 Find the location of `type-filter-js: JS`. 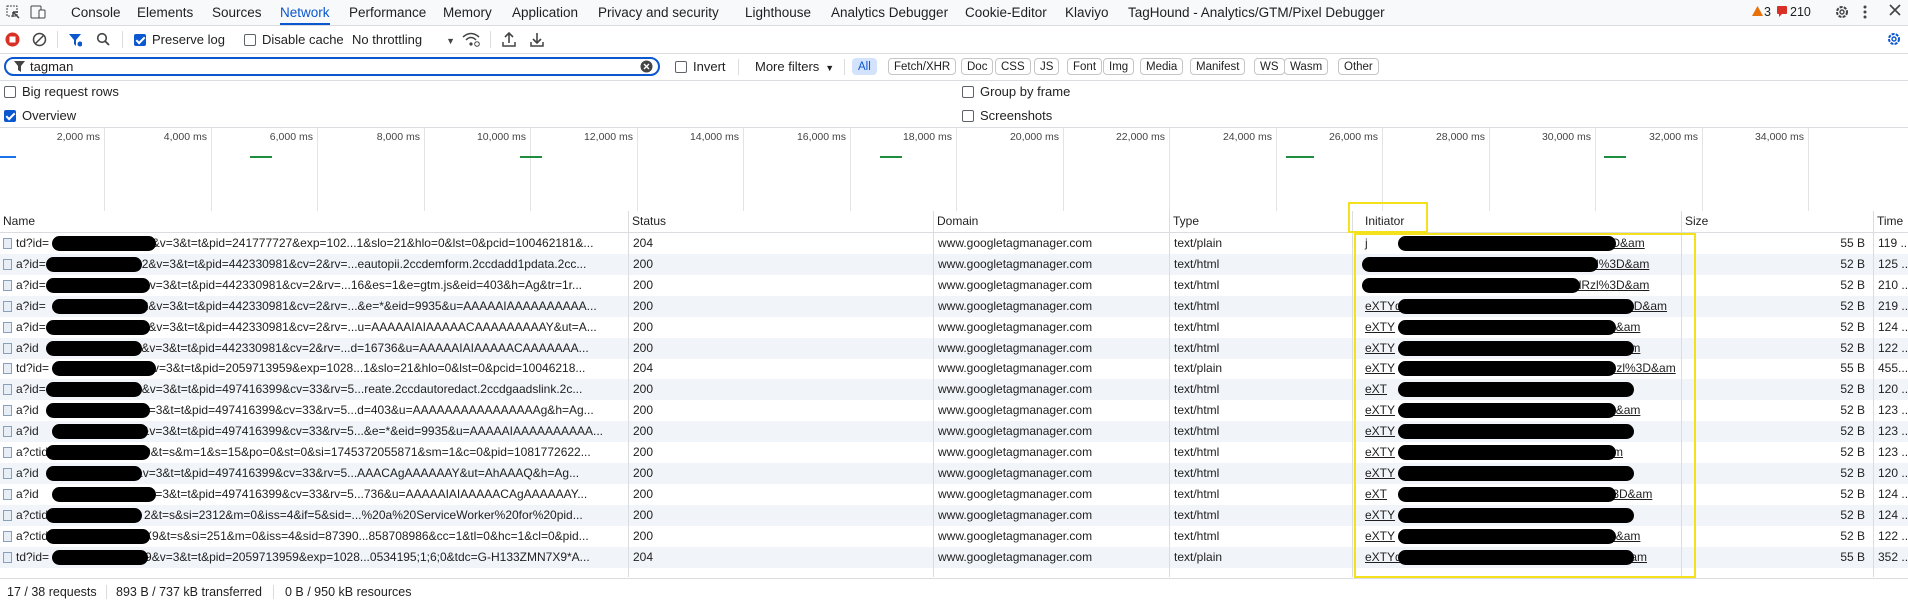

type-filter-js: JS is located at coordinates (1047, 66).